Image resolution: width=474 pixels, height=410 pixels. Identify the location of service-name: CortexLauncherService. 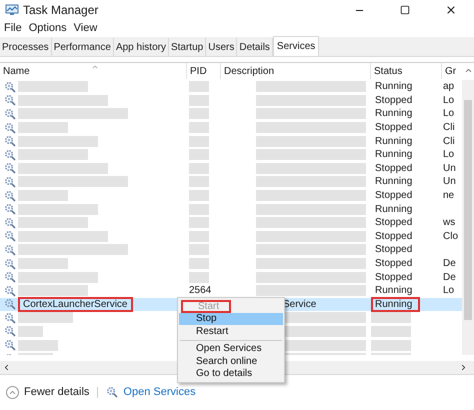
(75, 304).